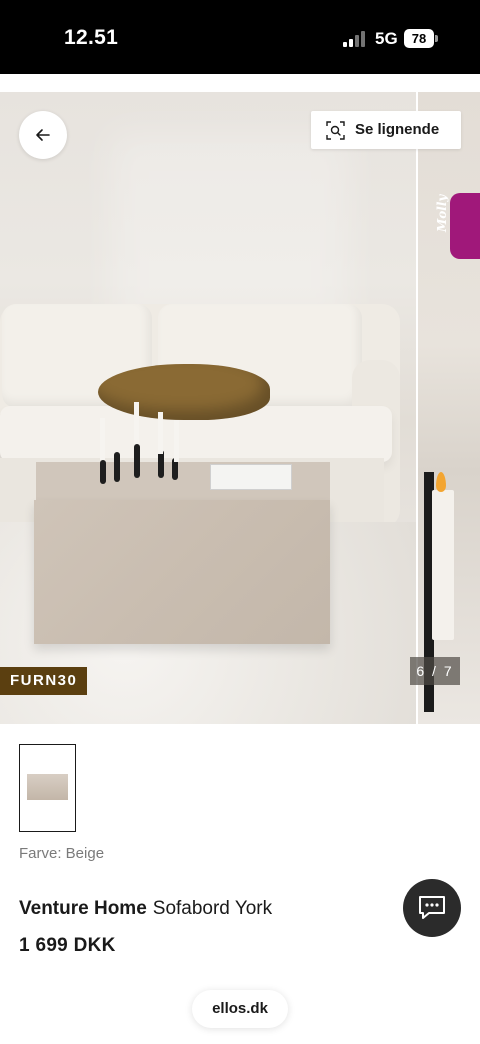 This screenshot has width=480, height=1044. What do you see at coordinates (62, 853) in the screenshot?
I see `color-label: Farve: Beige` at bounding box center [62, 853].